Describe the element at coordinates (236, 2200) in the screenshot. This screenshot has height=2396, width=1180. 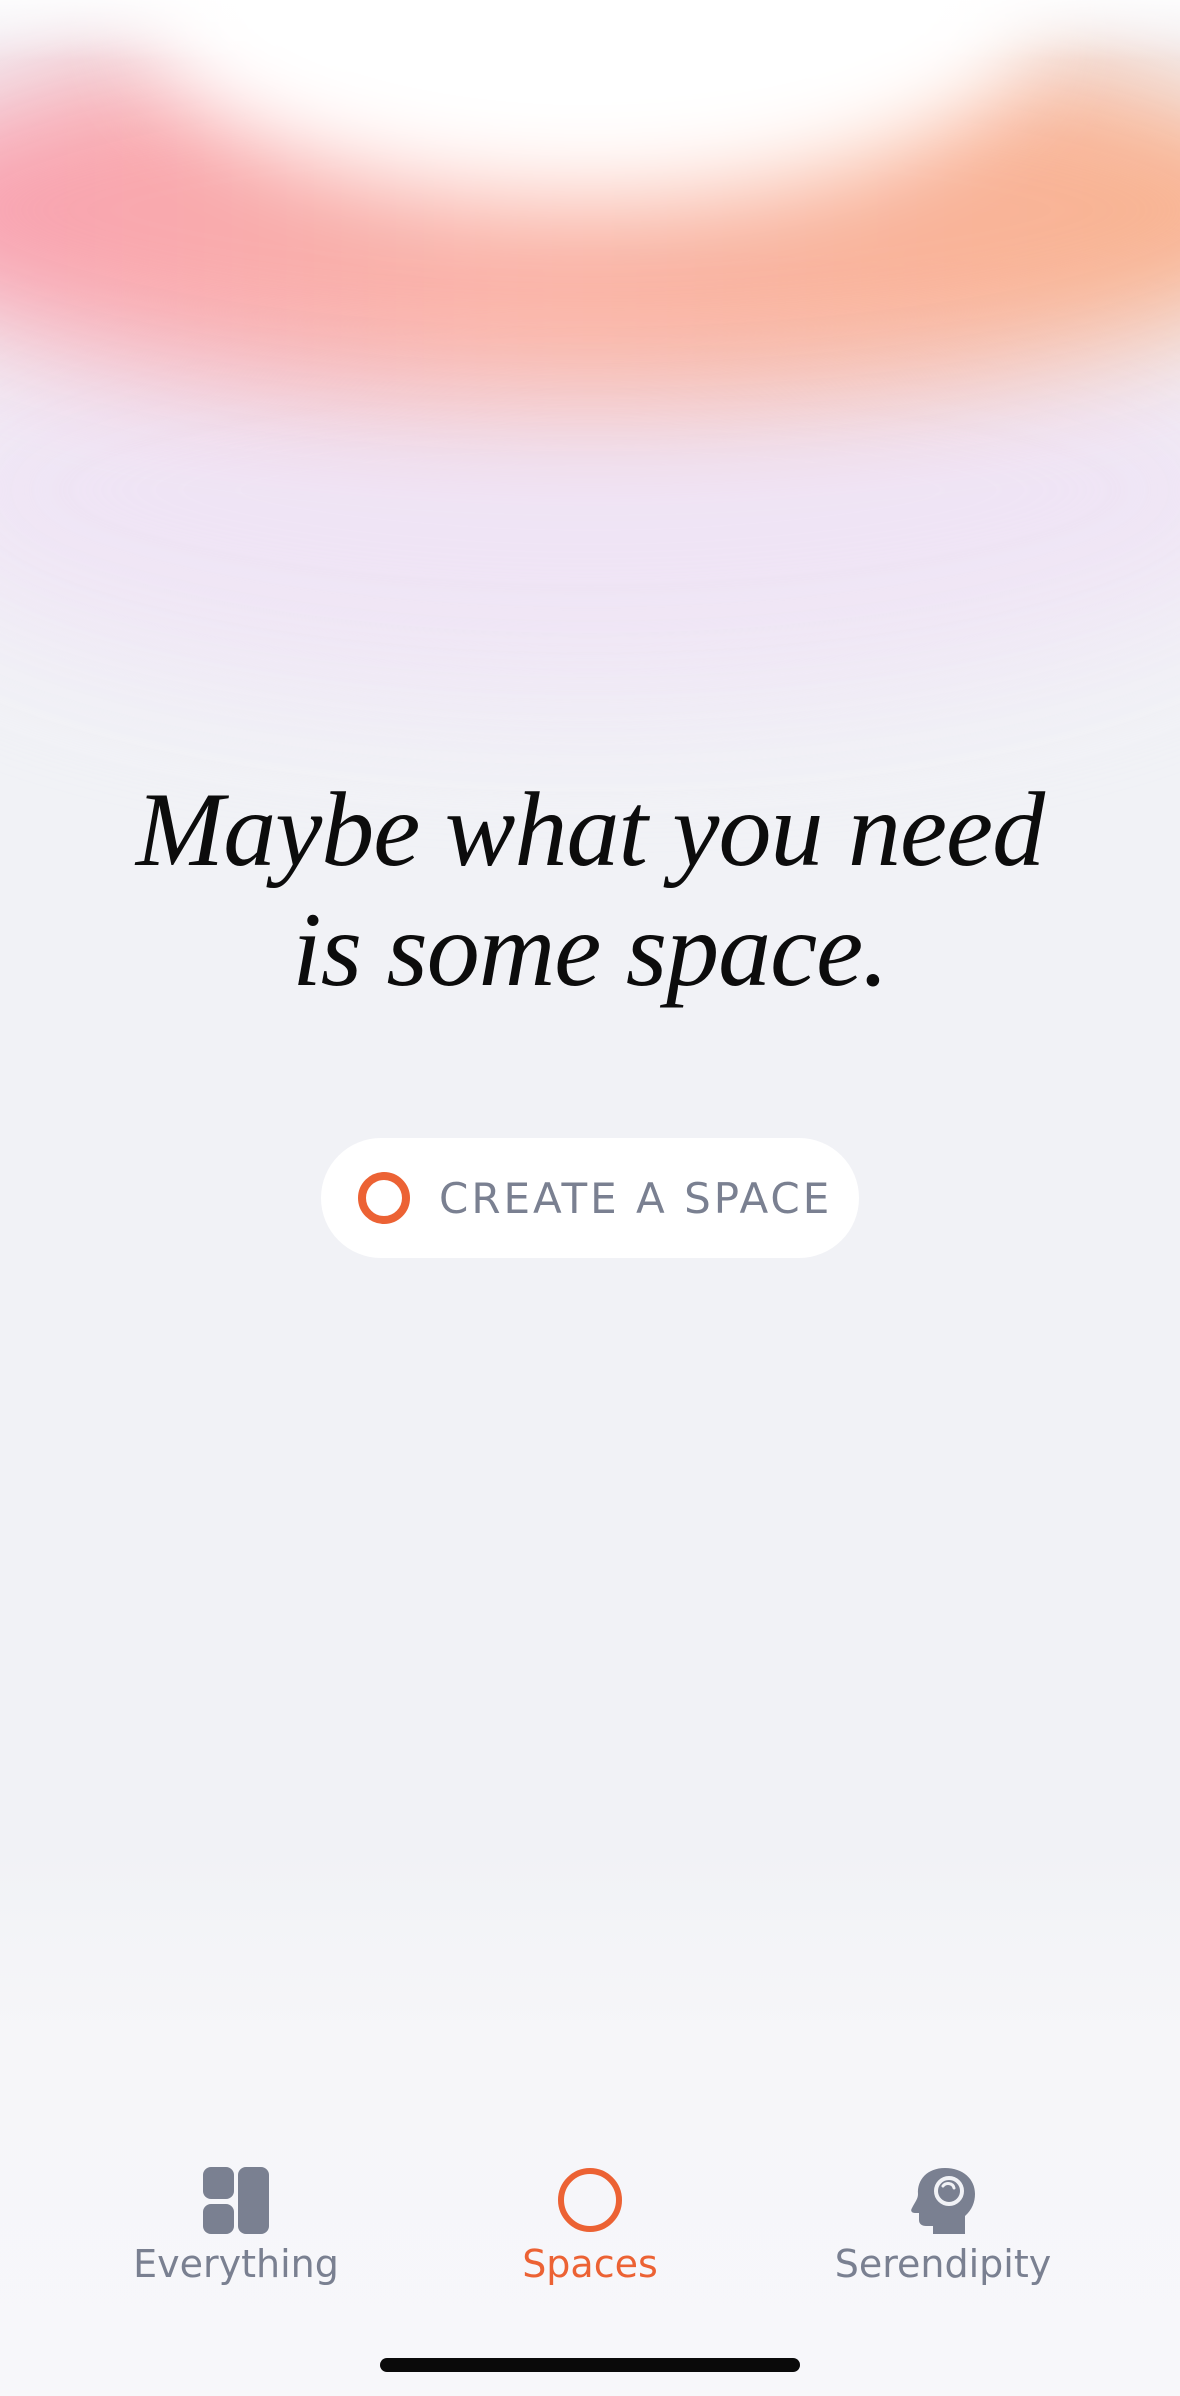
I see `grid-icon` at that location.